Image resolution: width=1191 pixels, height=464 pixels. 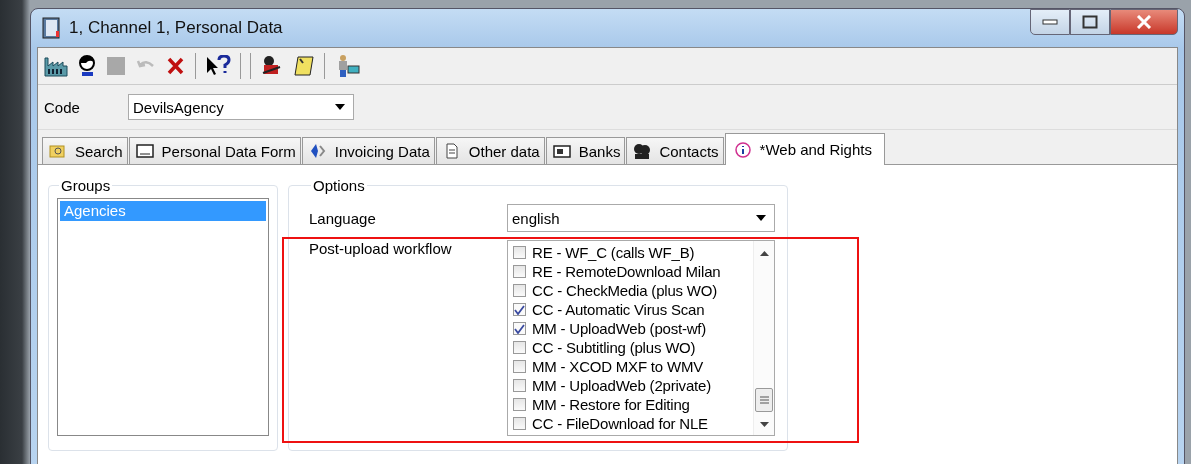 I want to click on form-icon, so click(x=144, y=151).